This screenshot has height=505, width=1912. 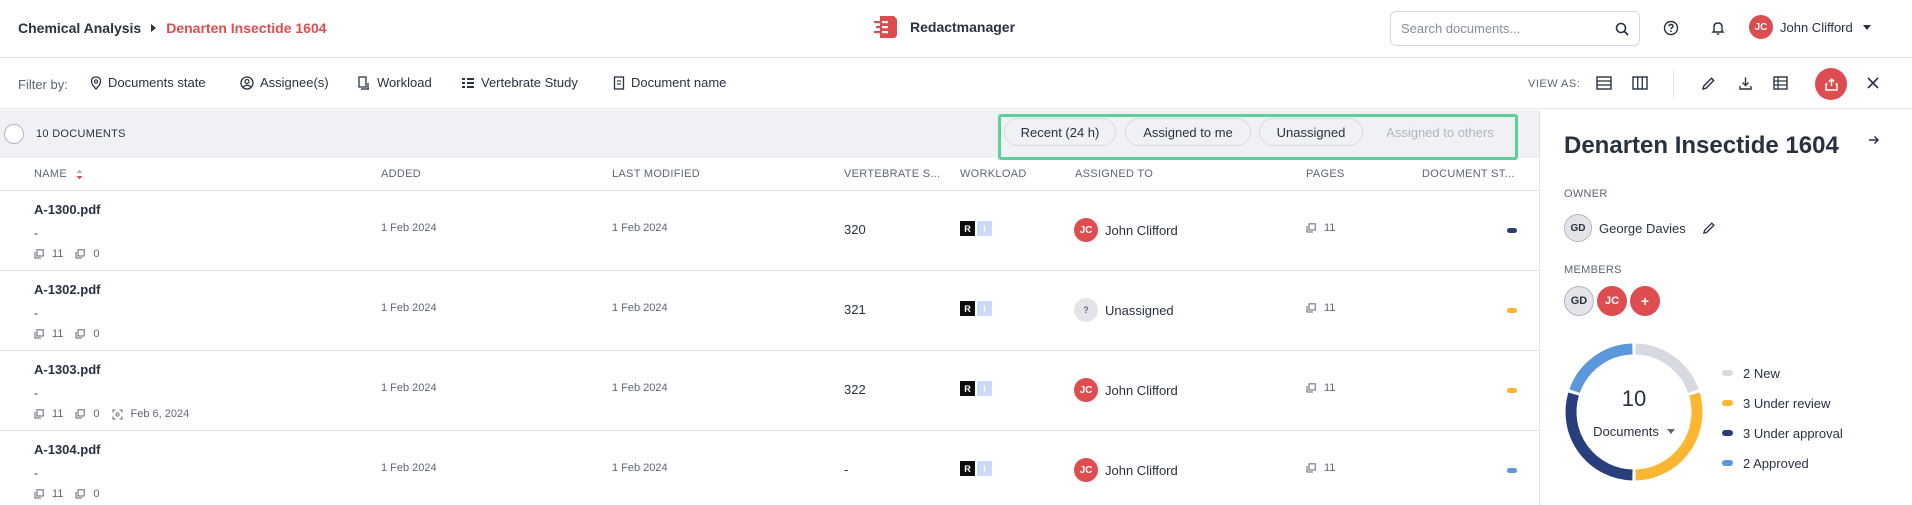 What do you see at coordinates (1645, 301) in the screenshot?
I see `add-member-button: +` at bounding box center [1645, 301].